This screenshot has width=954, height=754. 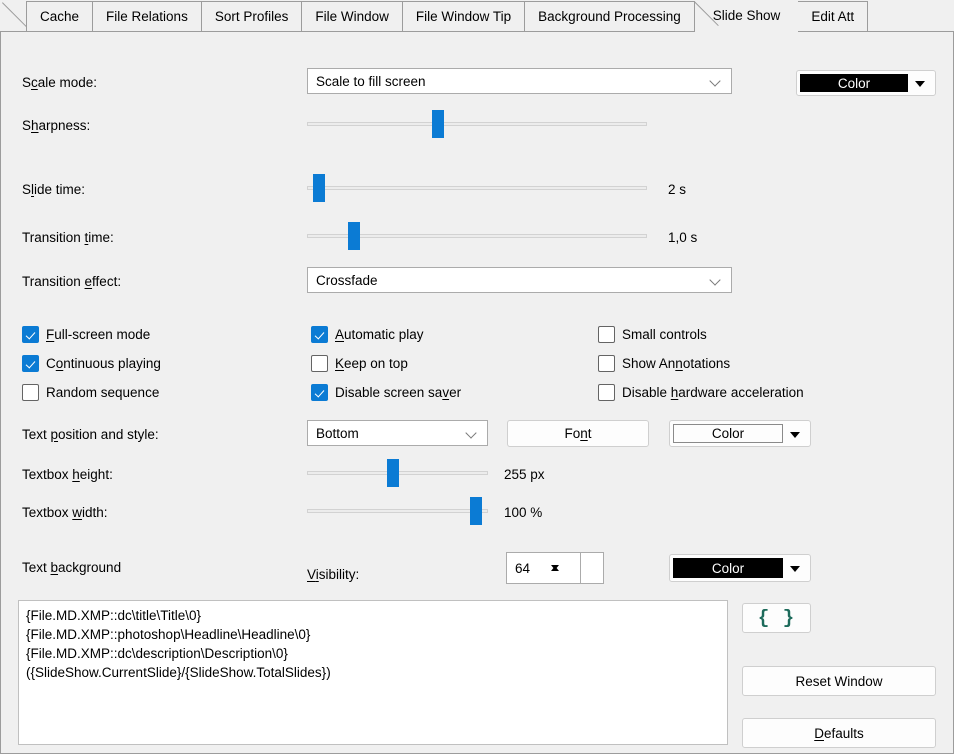 I want to click on font-button: Font, so click(x=578, y=433).